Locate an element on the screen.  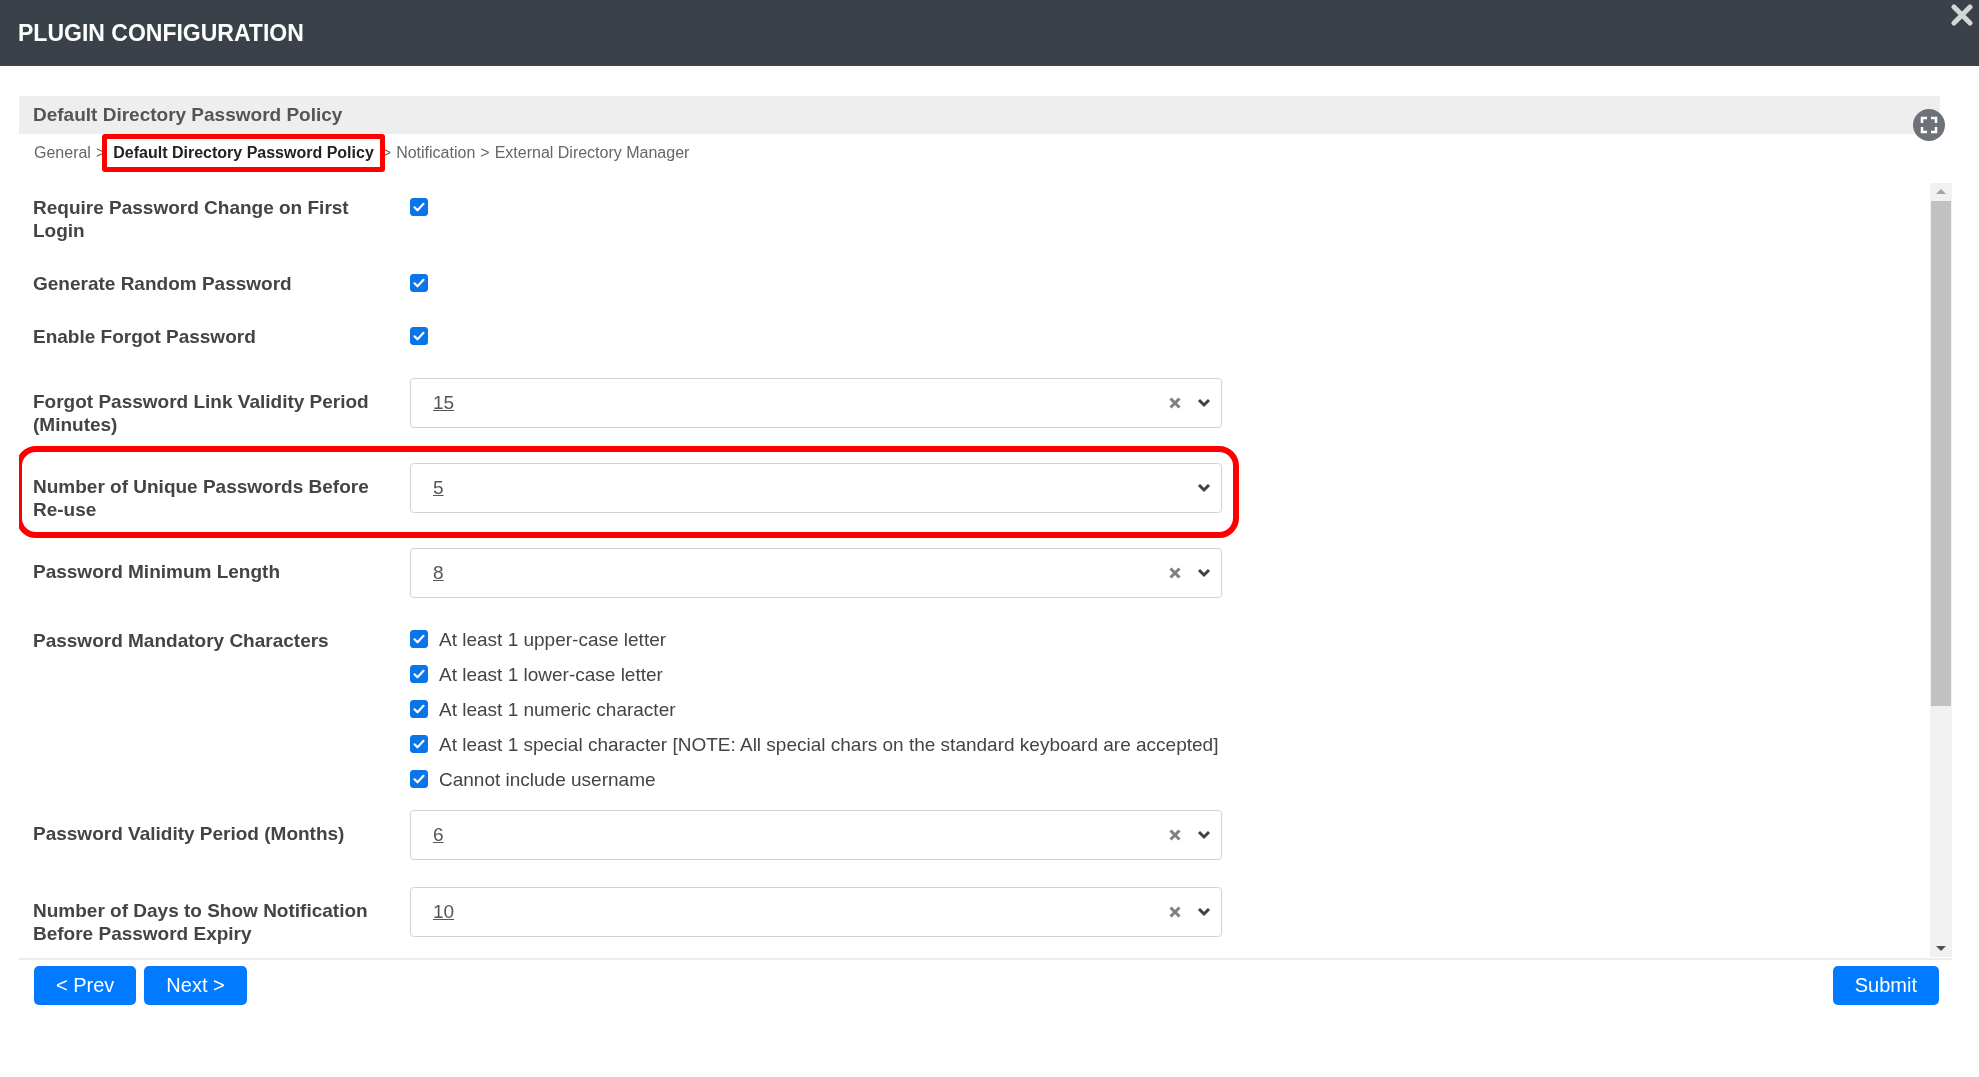
select-field: 6 is located at coordinates (816, 835).